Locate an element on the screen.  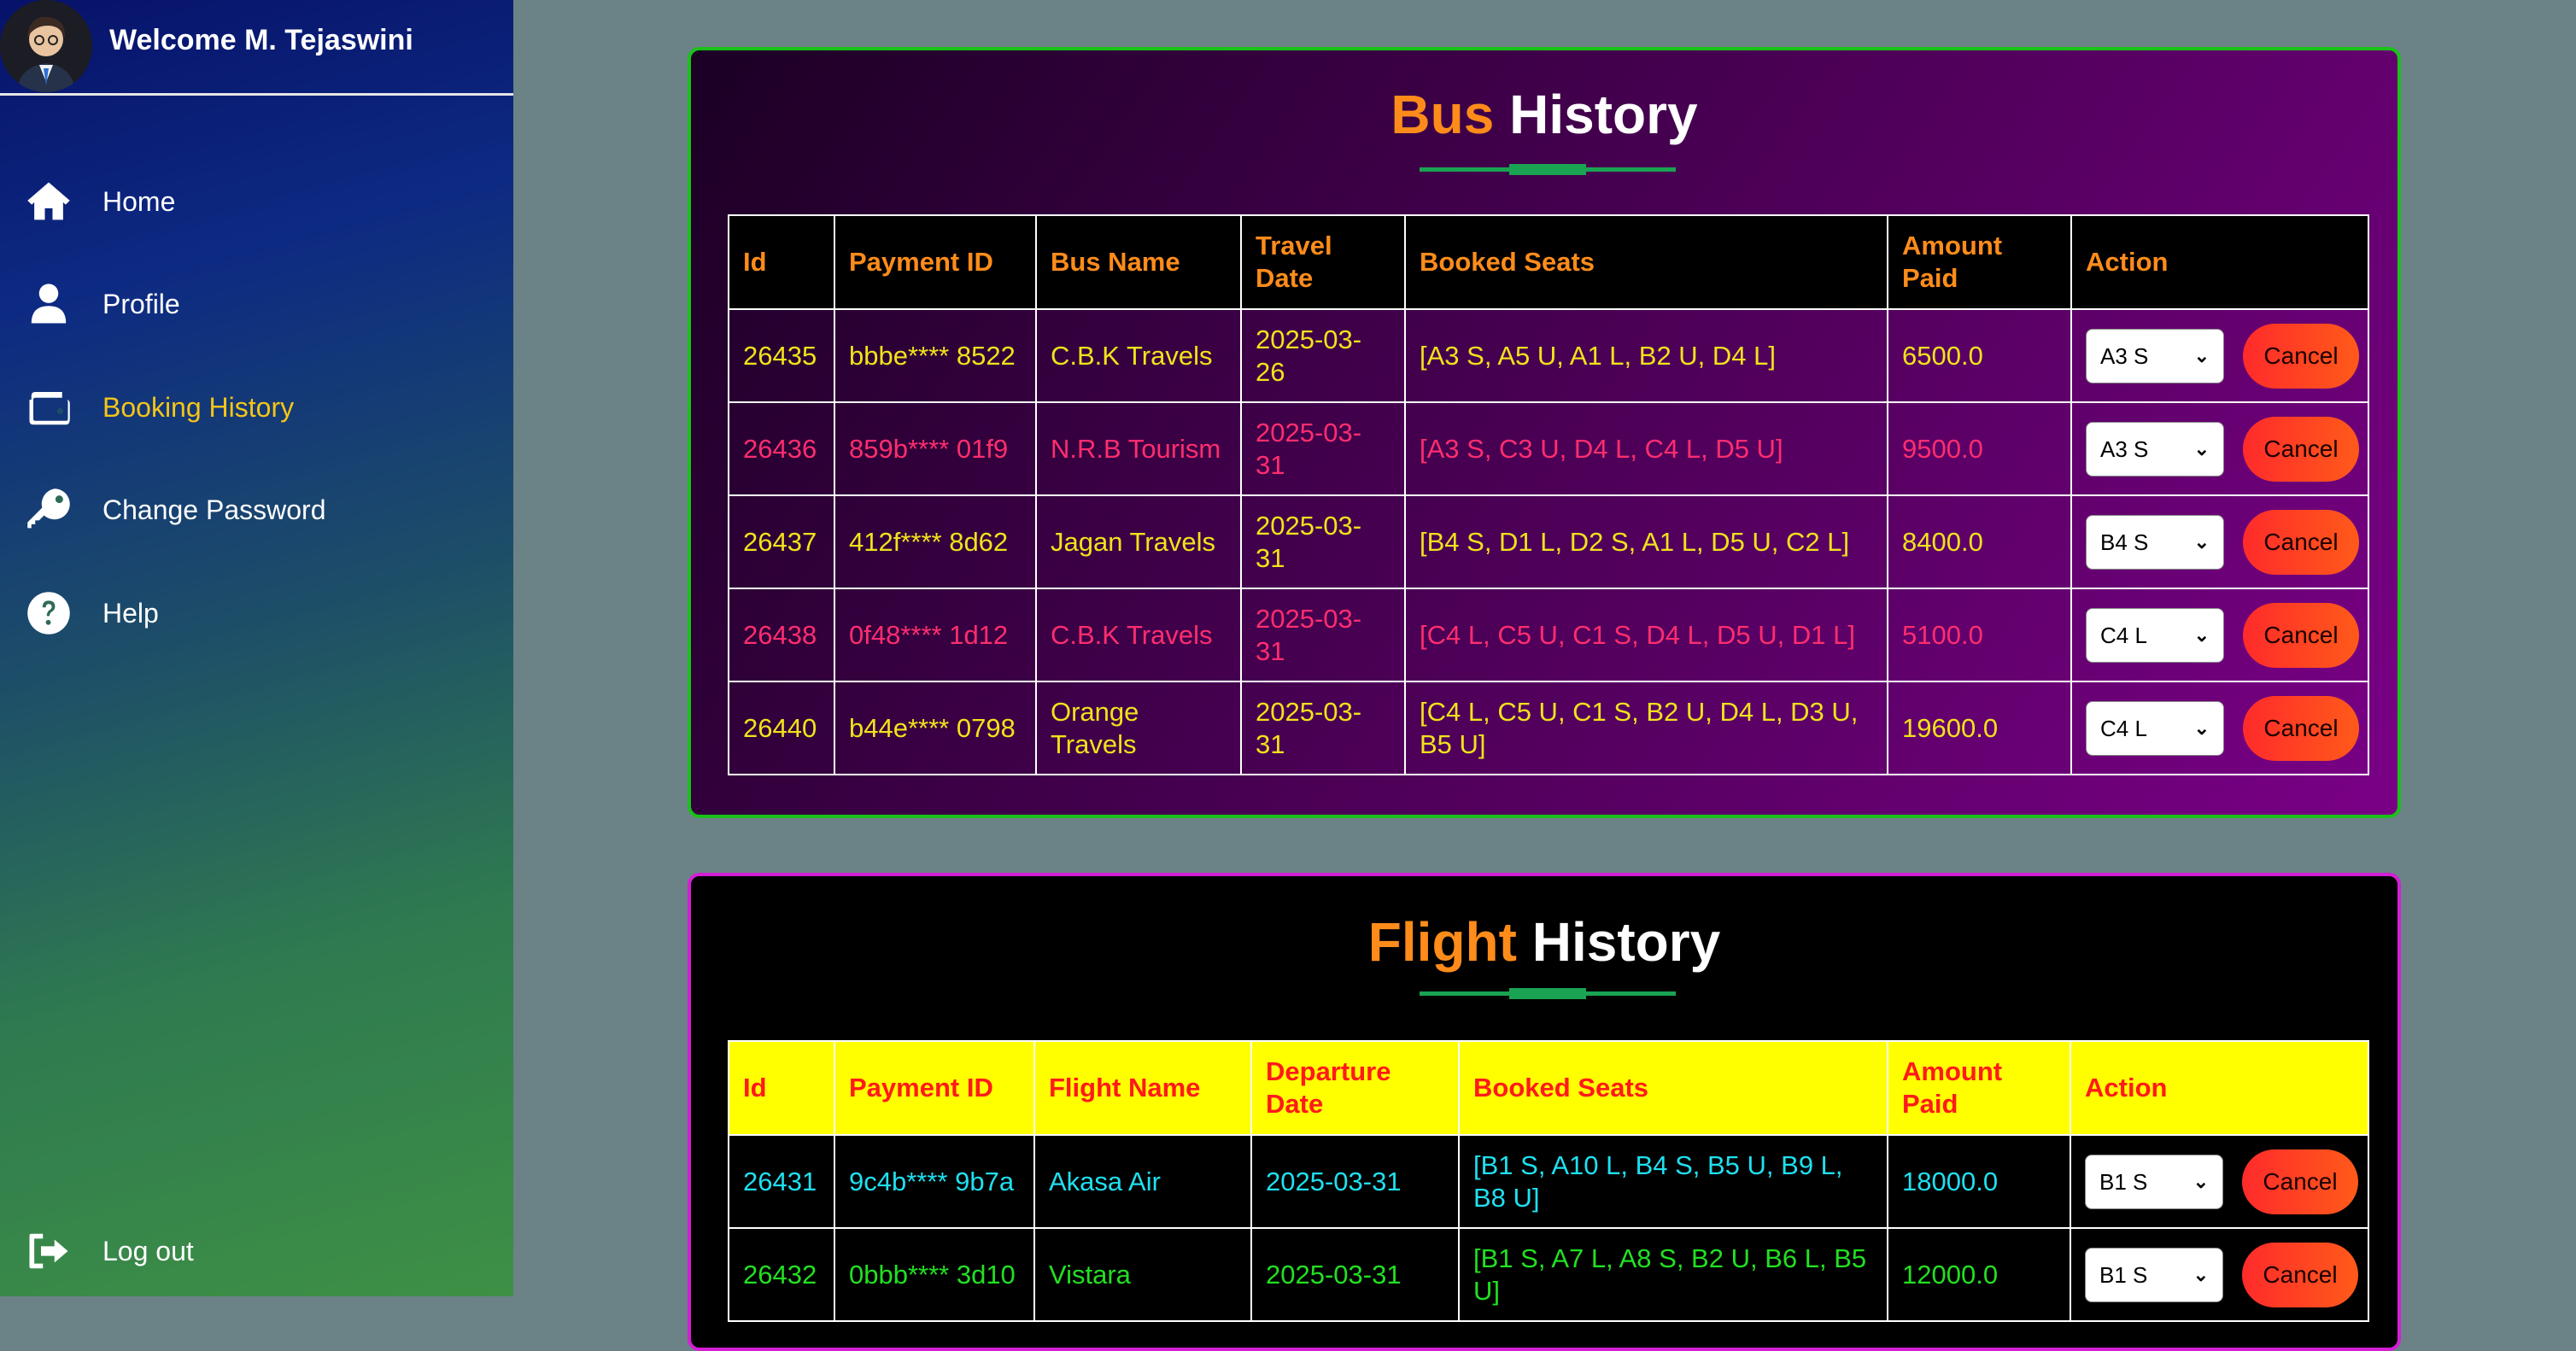
bus-name: Orange Travels is located at coordinates (1138, 728).